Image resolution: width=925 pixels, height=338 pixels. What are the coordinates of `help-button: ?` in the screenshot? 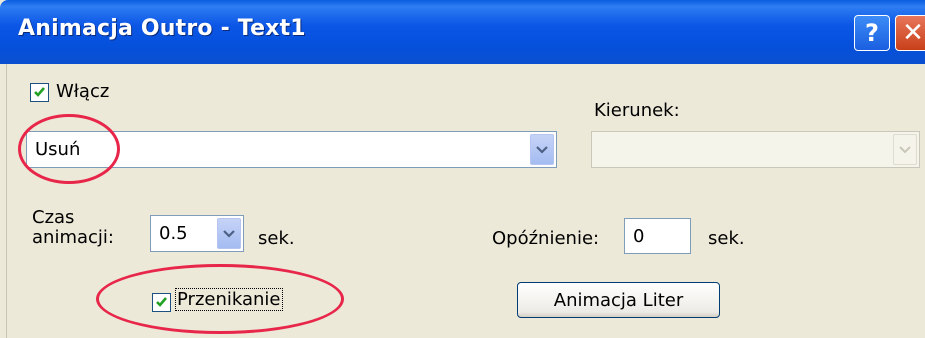 It's located at (872, 33).